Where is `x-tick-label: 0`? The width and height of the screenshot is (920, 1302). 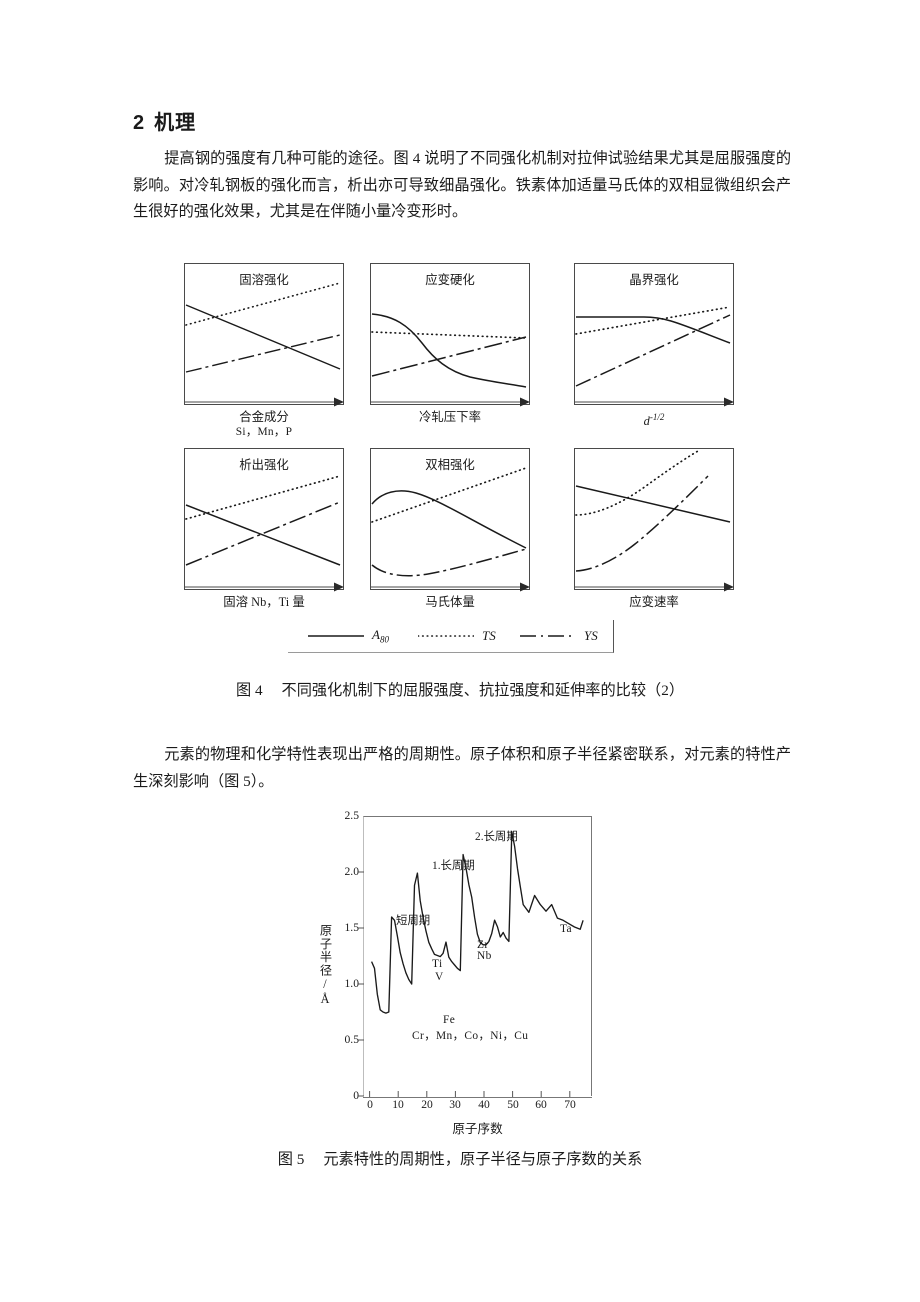 x-tick-label: 0 is located at coordinates (370, 1104).